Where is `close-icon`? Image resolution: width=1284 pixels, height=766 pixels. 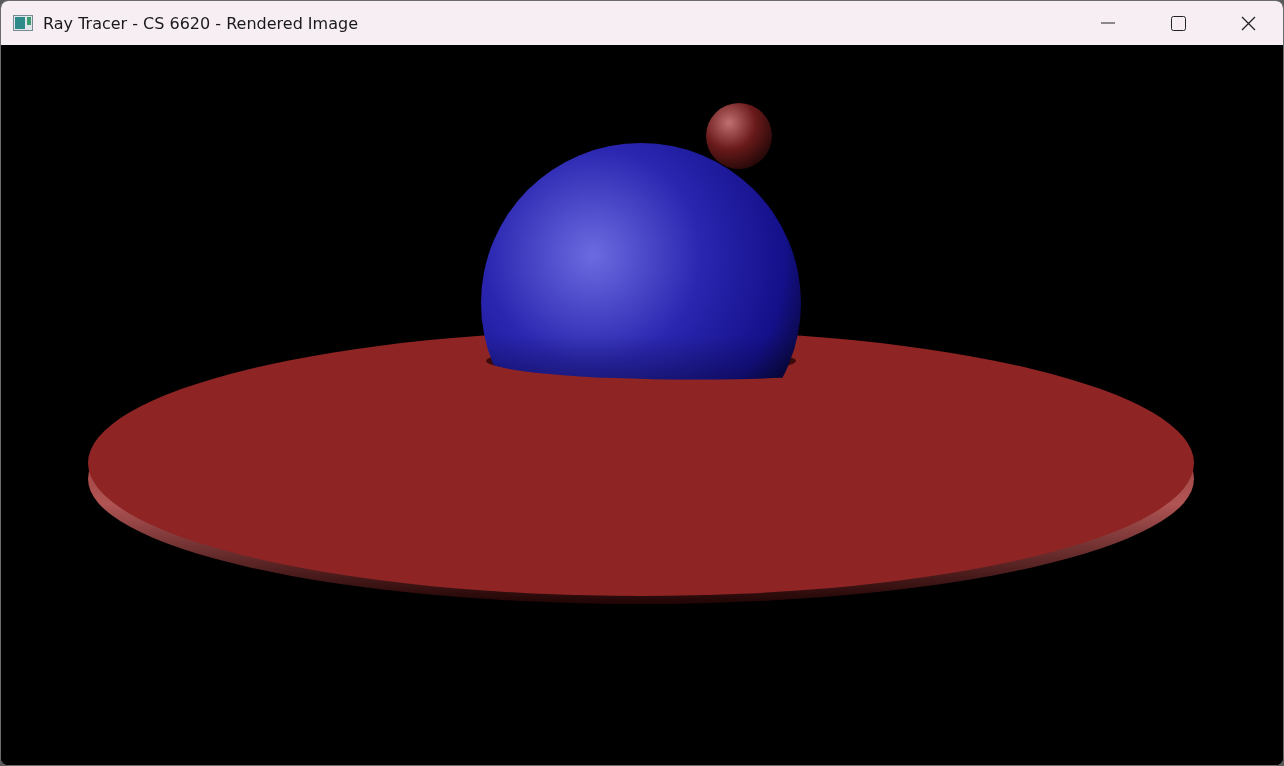
close-icon is located at coordinates (1248, 23).